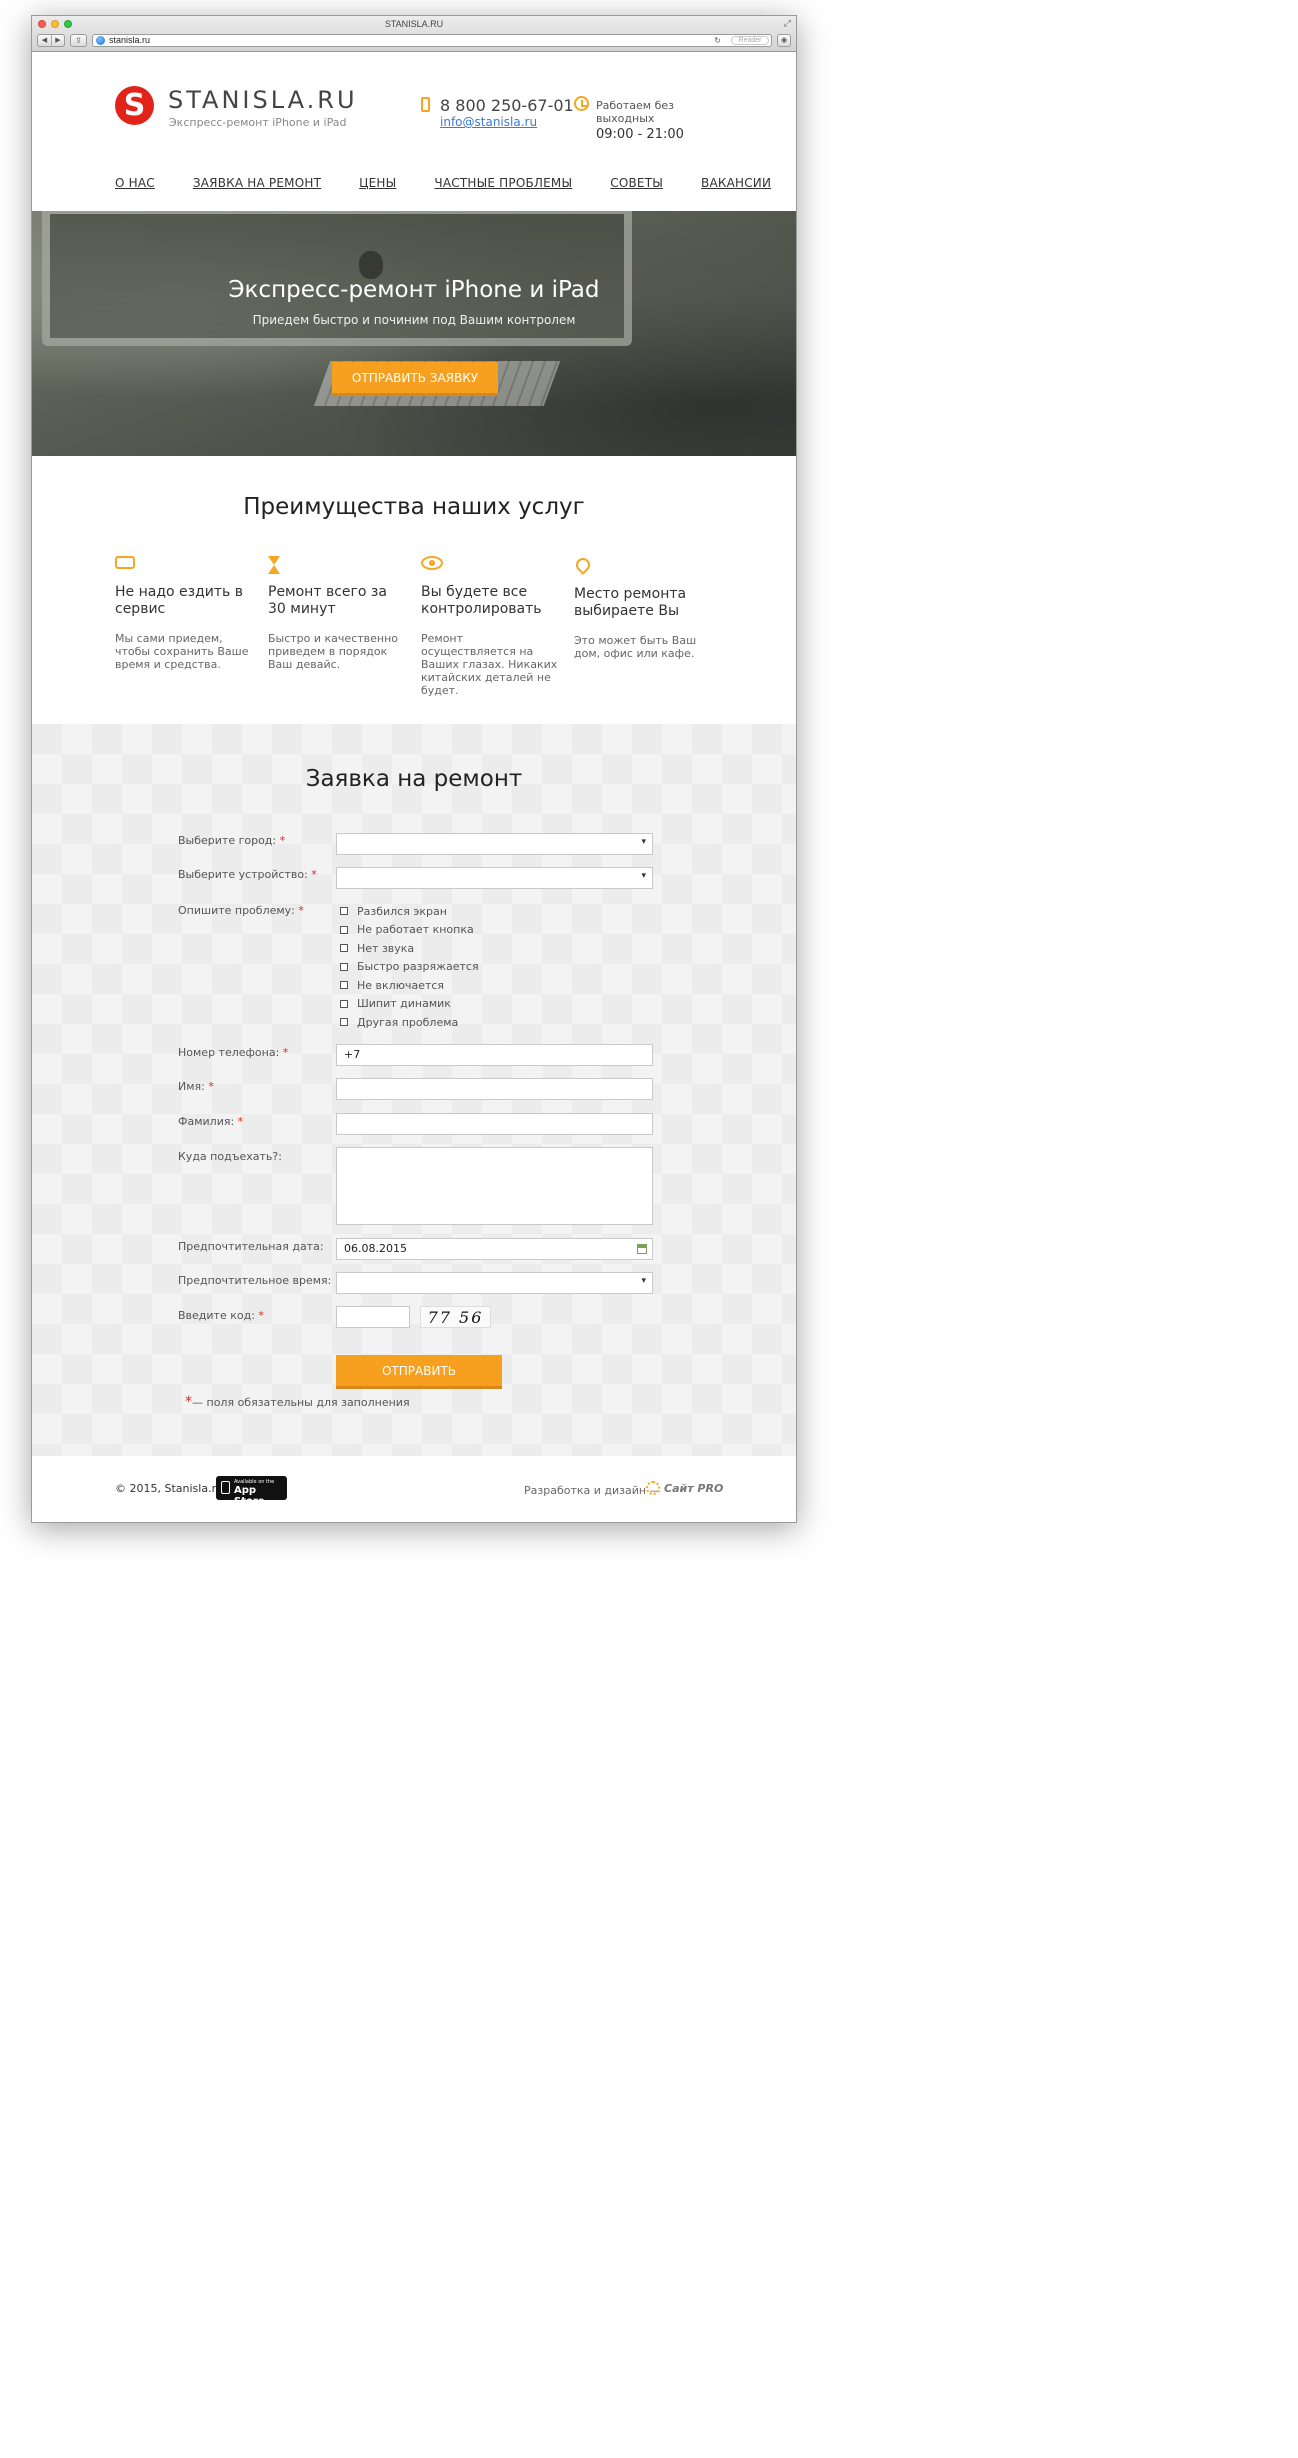 This screenshot has height=2458, width=1298. I want to click on eye-icon, so click(432, 563).